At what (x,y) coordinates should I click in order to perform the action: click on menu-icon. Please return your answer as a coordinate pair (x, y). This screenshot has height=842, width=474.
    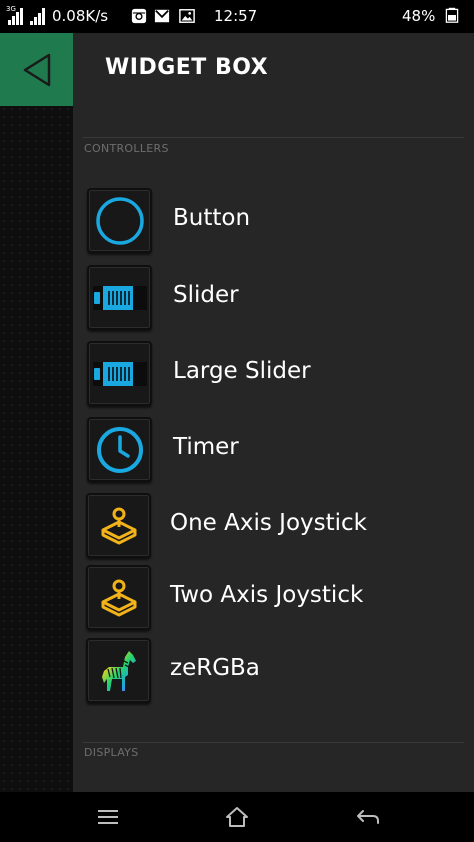
    Looking at the image, I should click on (108, 817).